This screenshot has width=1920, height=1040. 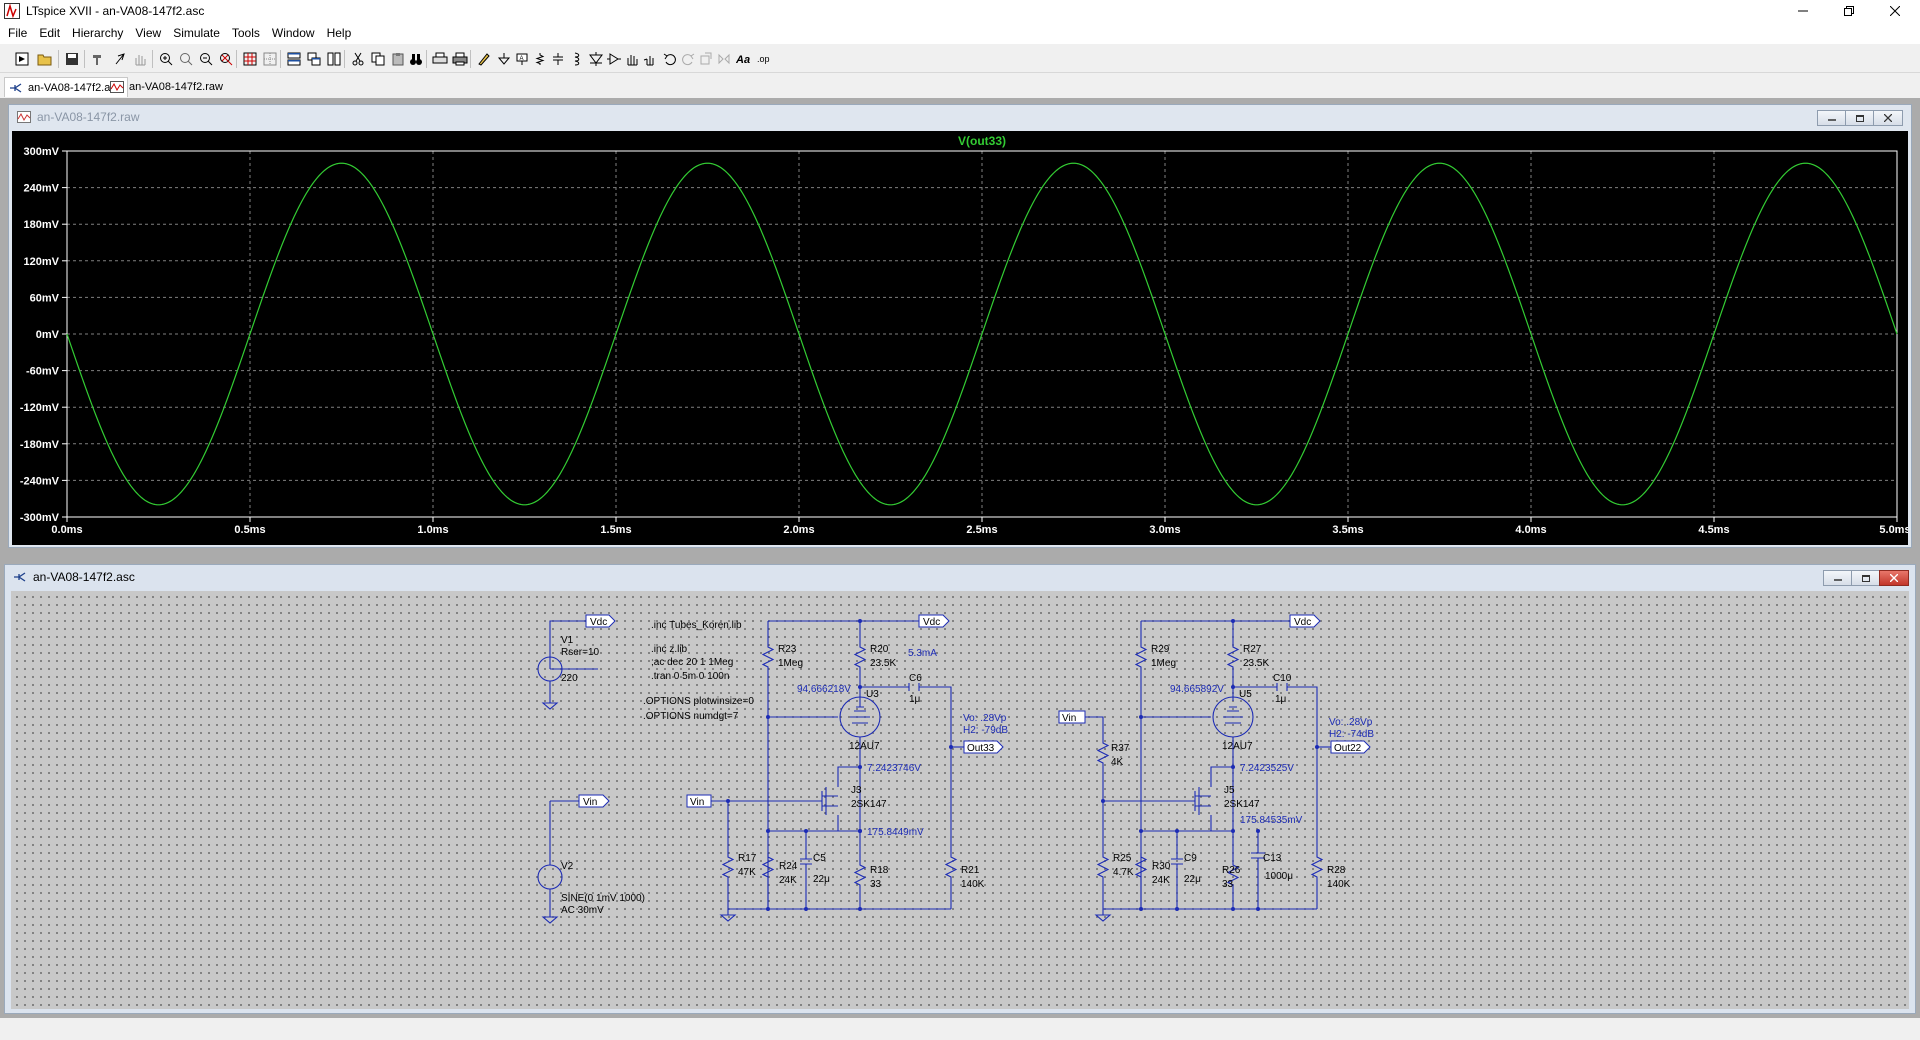 What do you see at coordinates (1228, 884) in the screenshot?
I see `r26-value: 33` at bounding box center [1228, 884].